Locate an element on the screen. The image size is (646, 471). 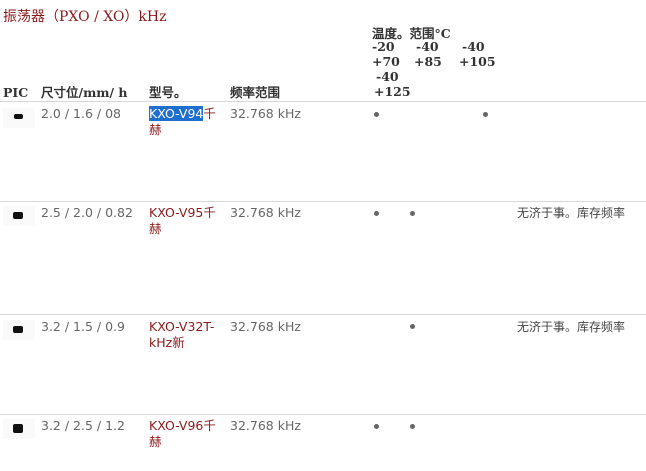
model-selected-text: KXO-V94 is located at coordinates (176, 113).